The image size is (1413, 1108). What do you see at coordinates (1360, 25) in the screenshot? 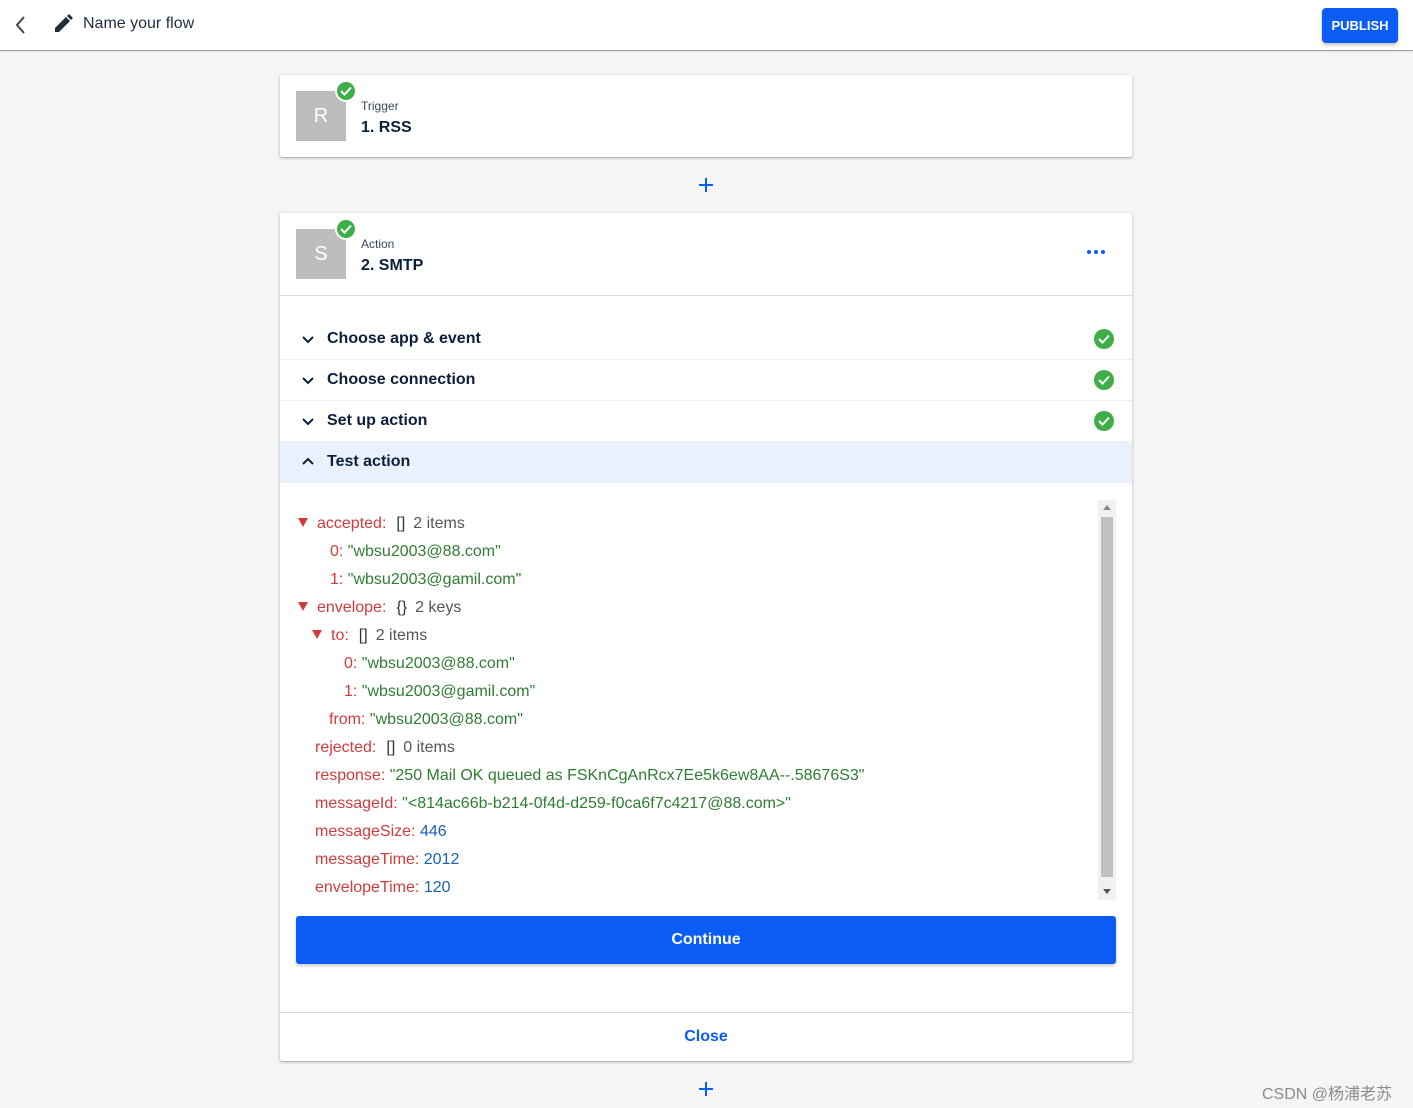
I see `publish-button: PUBLISH` at bounding box center [1360, 25].